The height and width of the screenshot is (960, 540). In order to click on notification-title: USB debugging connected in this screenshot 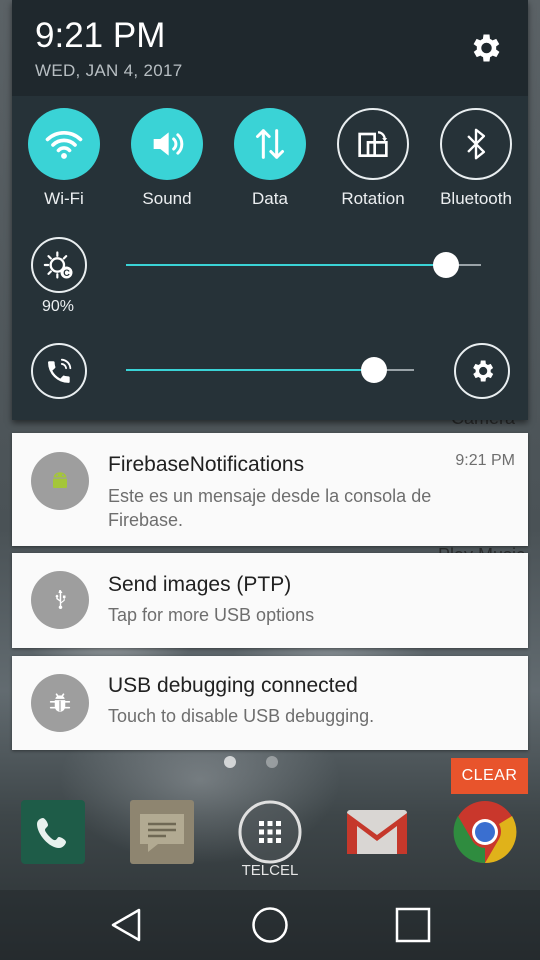, I will do `click(233, 685)`.